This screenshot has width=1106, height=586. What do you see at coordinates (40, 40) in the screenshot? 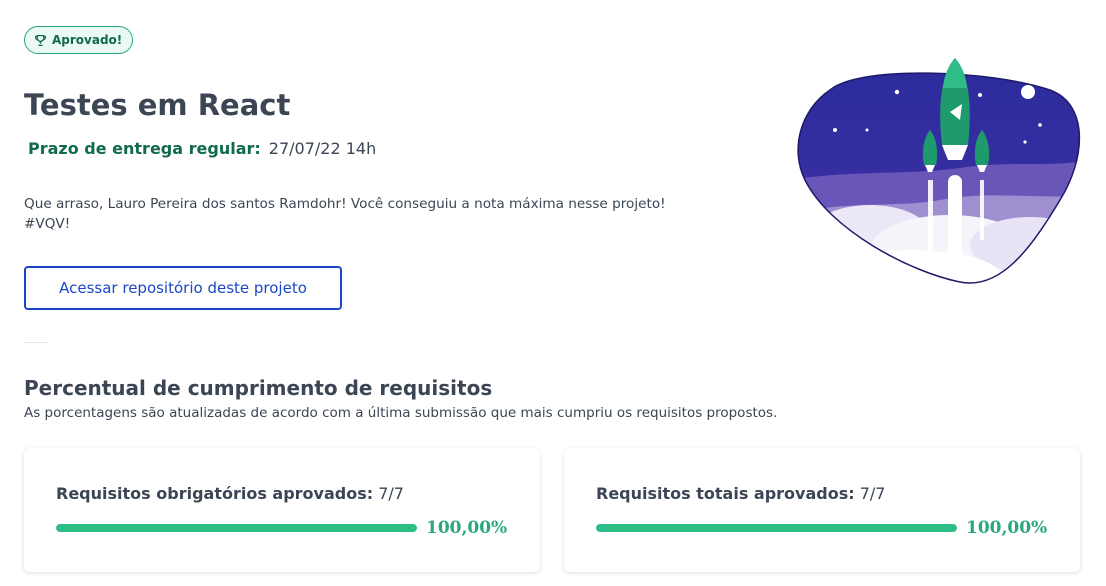
I see `trophy-icon` at bounding box center [40, 40].